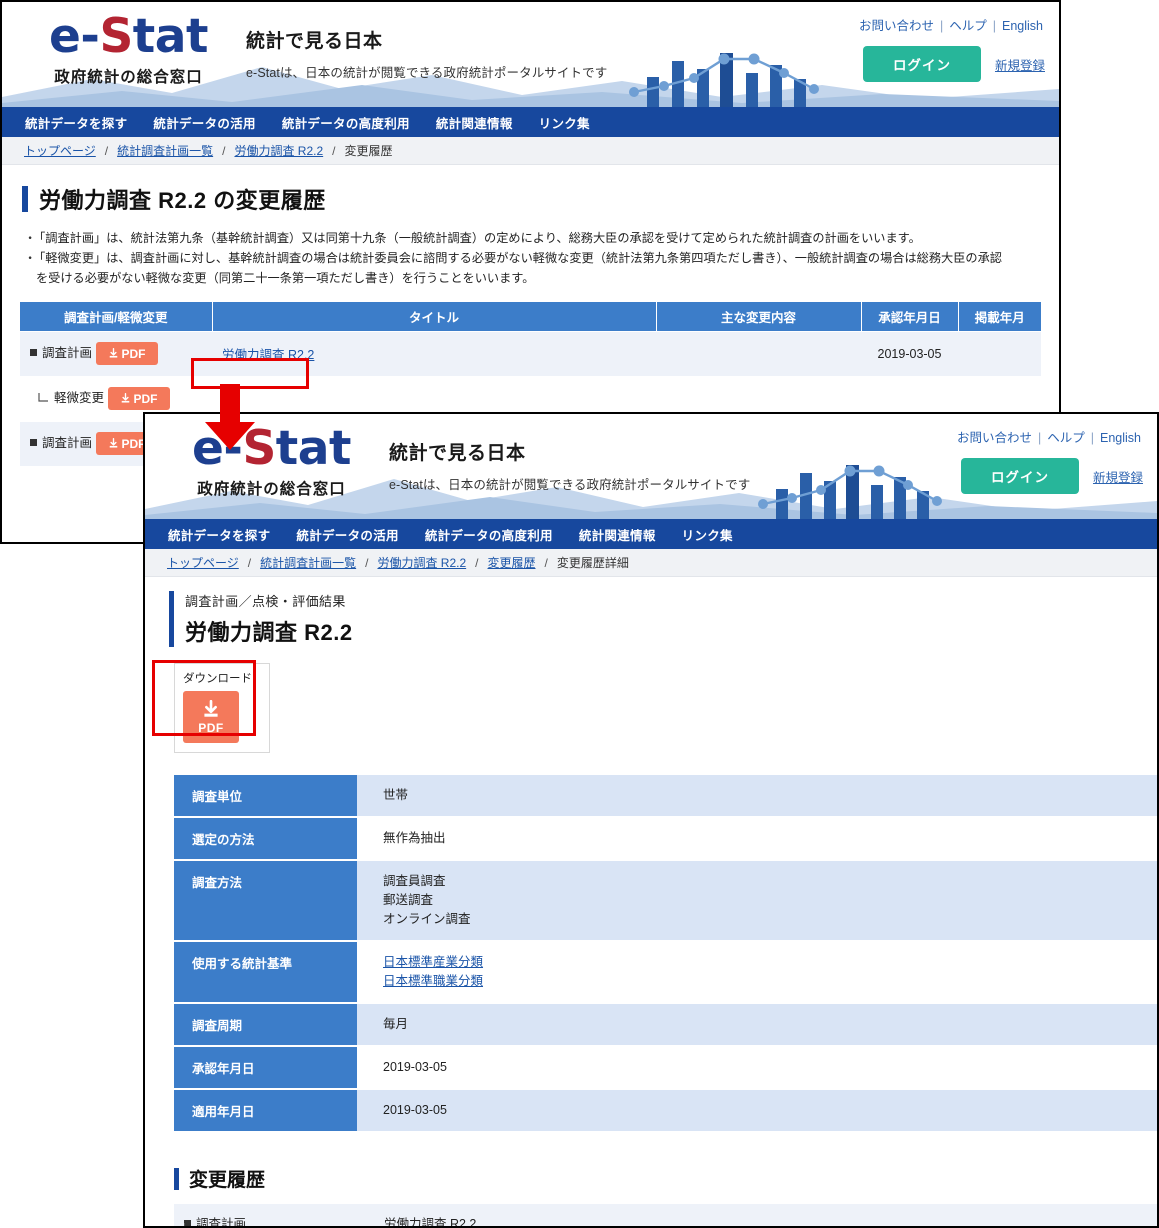 Image resolution: width=1159 pixels, height=1228 pixels. Describe the element at coordinates (271, 489) in the screenshot. I see `logo-subtitle: 政府統計の総合窓口` at that location.